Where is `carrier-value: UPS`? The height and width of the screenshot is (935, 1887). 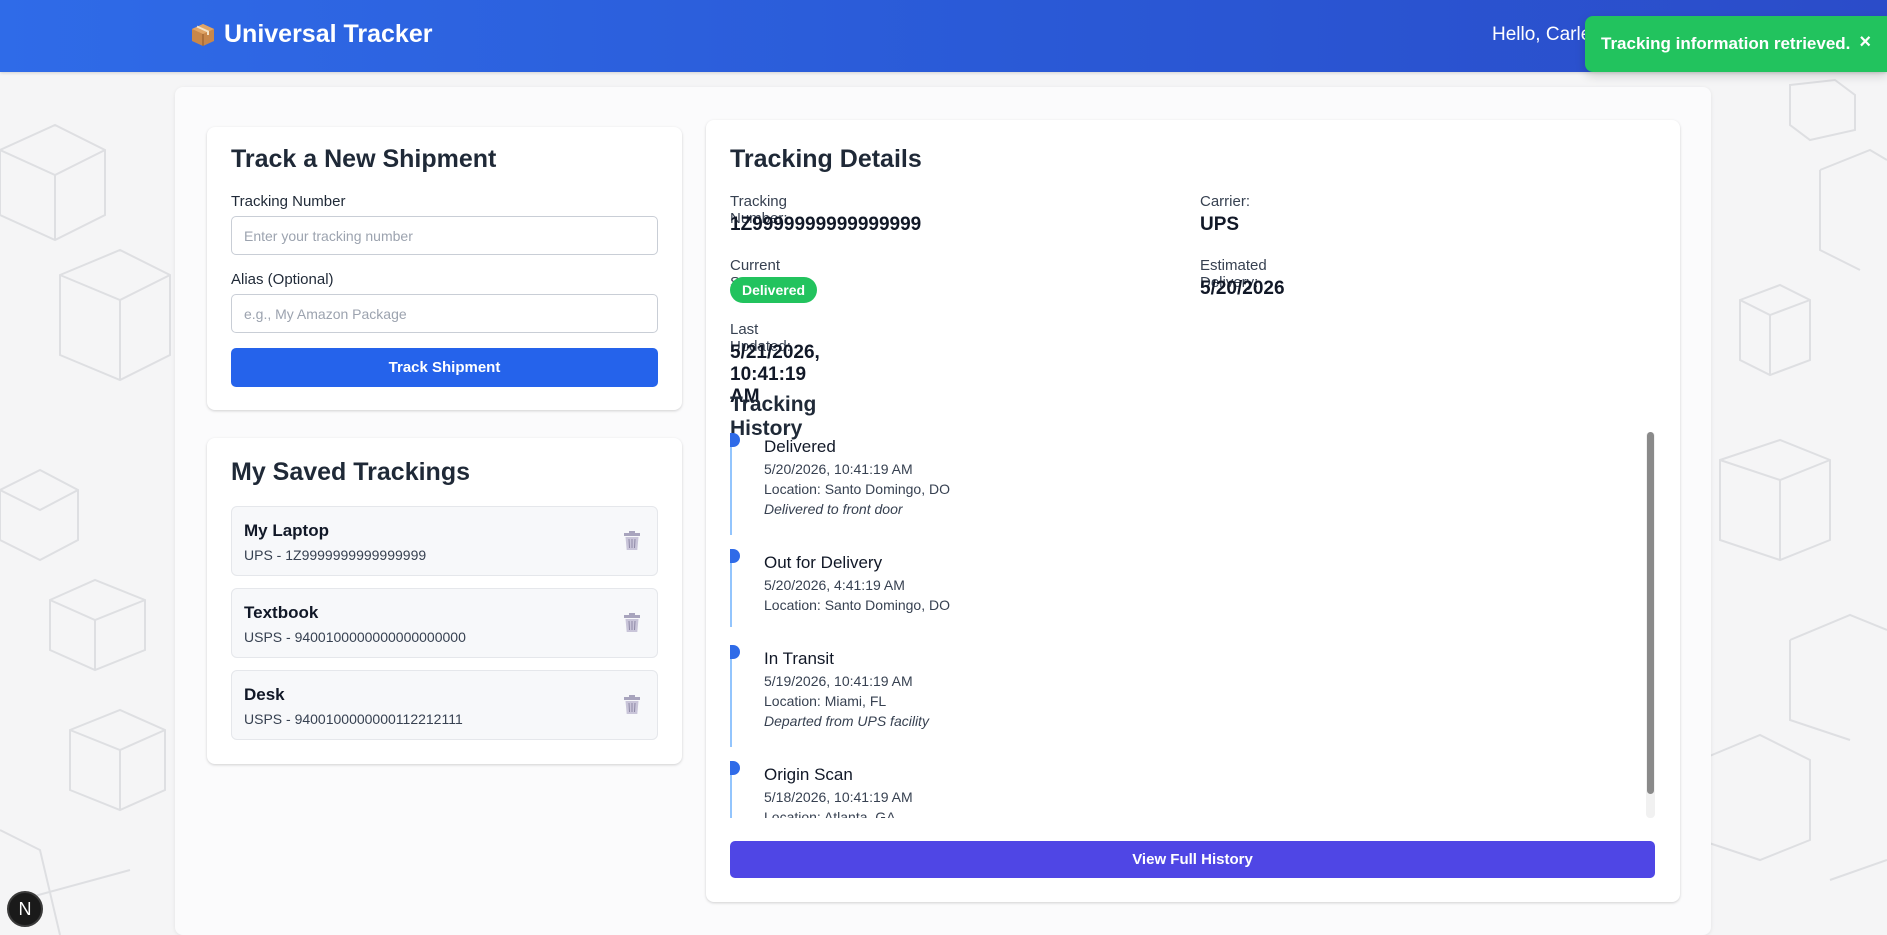 carrier-value: UPS is located at coordinates (1220, 224).